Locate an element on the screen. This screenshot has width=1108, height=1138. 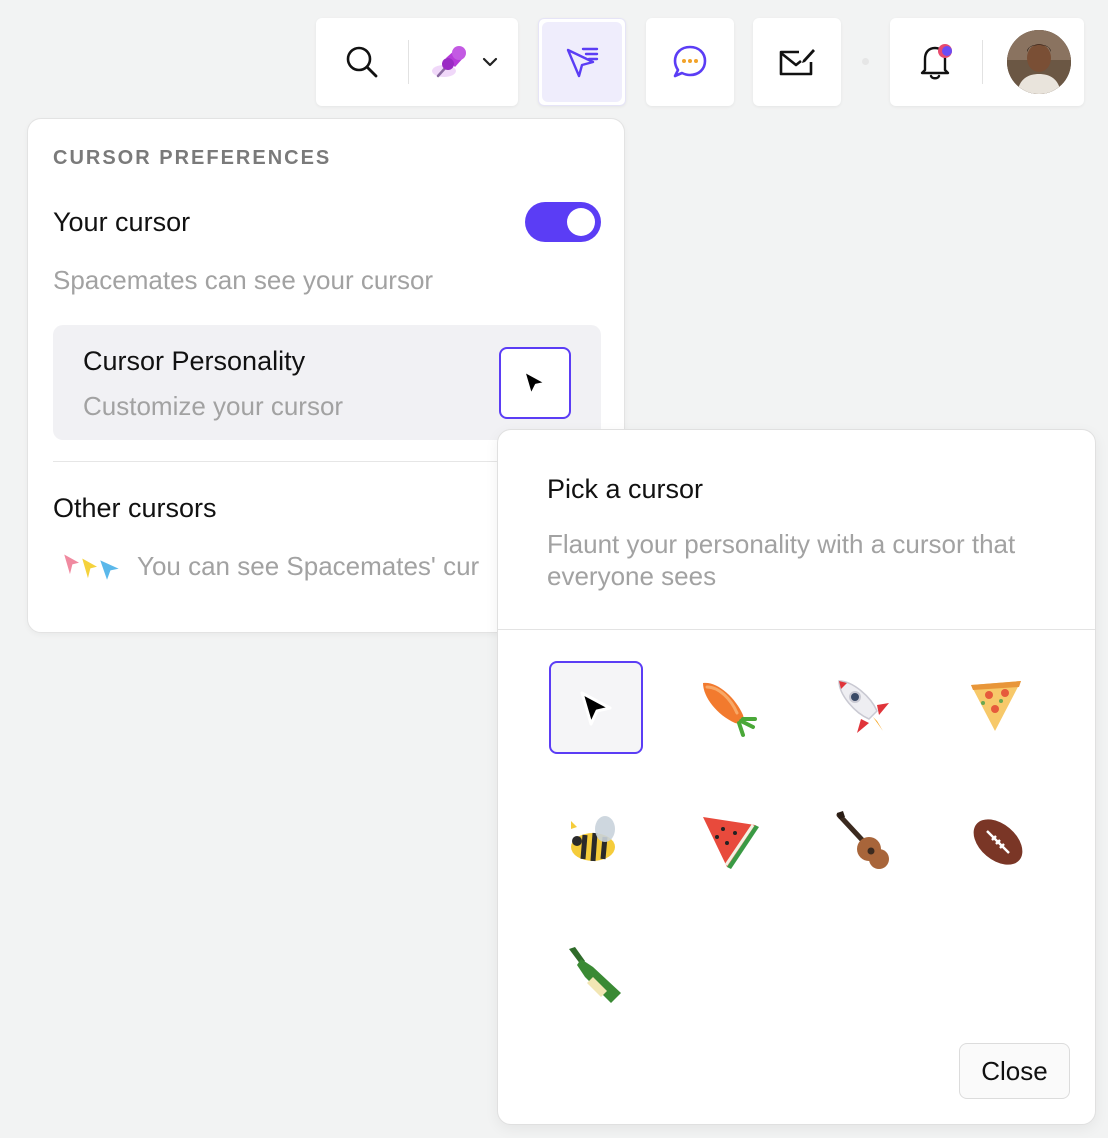
bell-icon is located at coordinates (936, 62).